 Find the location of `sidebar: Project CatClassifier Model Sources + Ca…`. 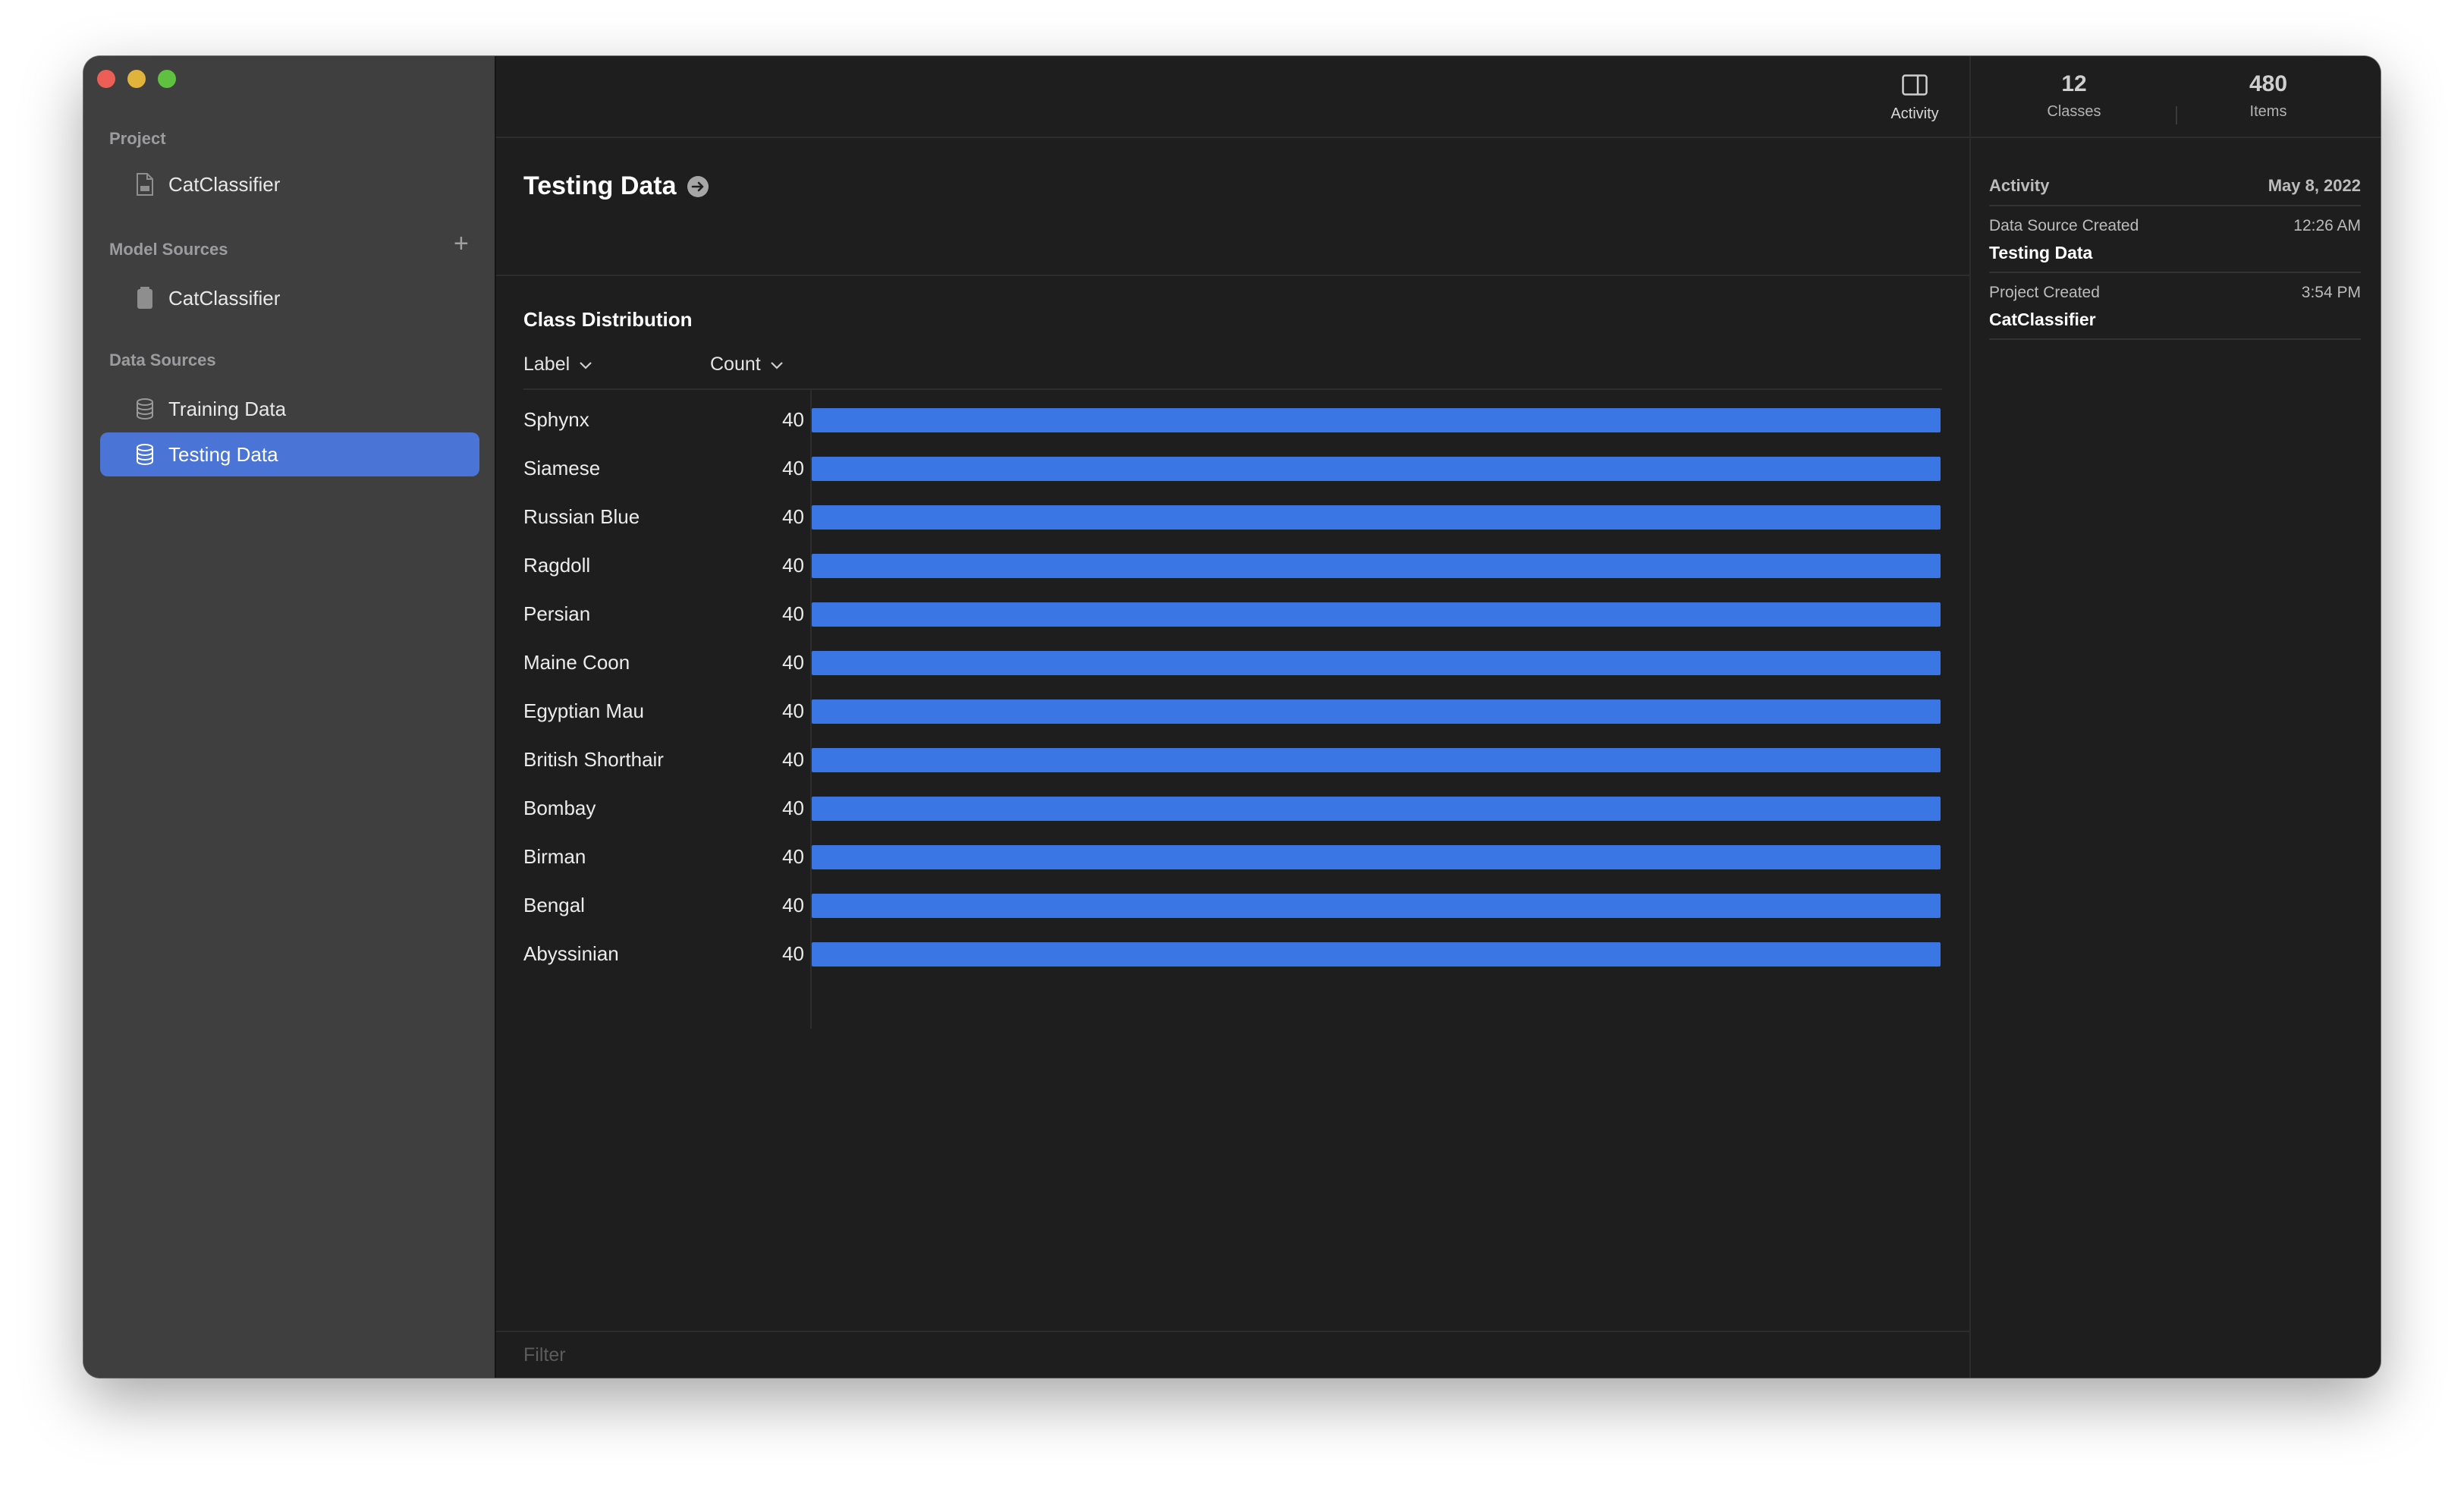

sidebar: Project CatClassifier Model Sources + Ca… is located at coordinates (289, 717).